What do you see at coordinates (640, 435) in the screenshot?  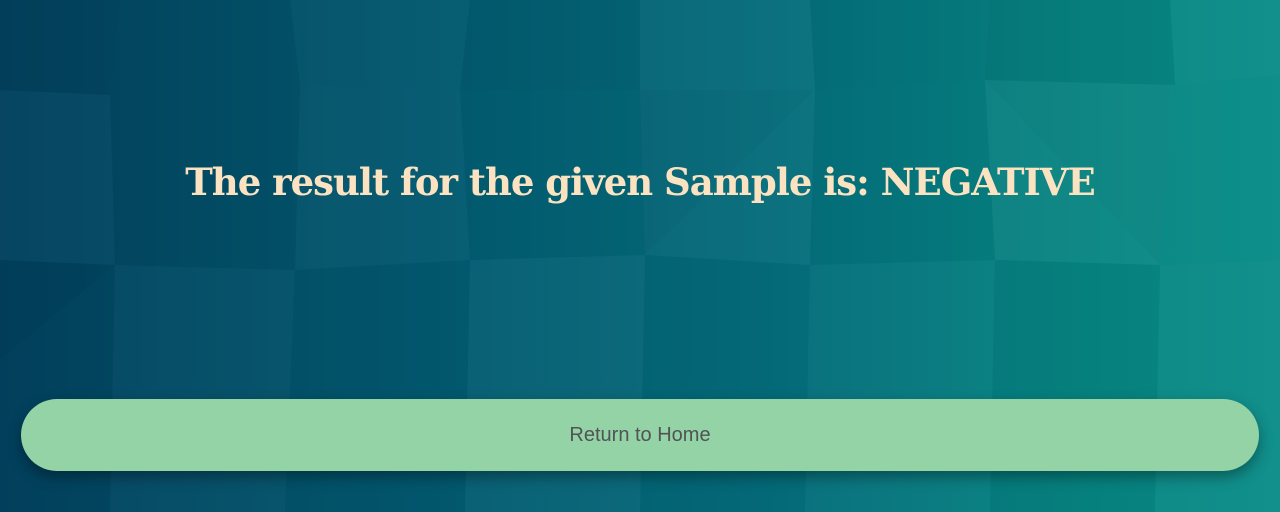 I see `return-home-button: Return to Home` at bounding box center [640, 435].